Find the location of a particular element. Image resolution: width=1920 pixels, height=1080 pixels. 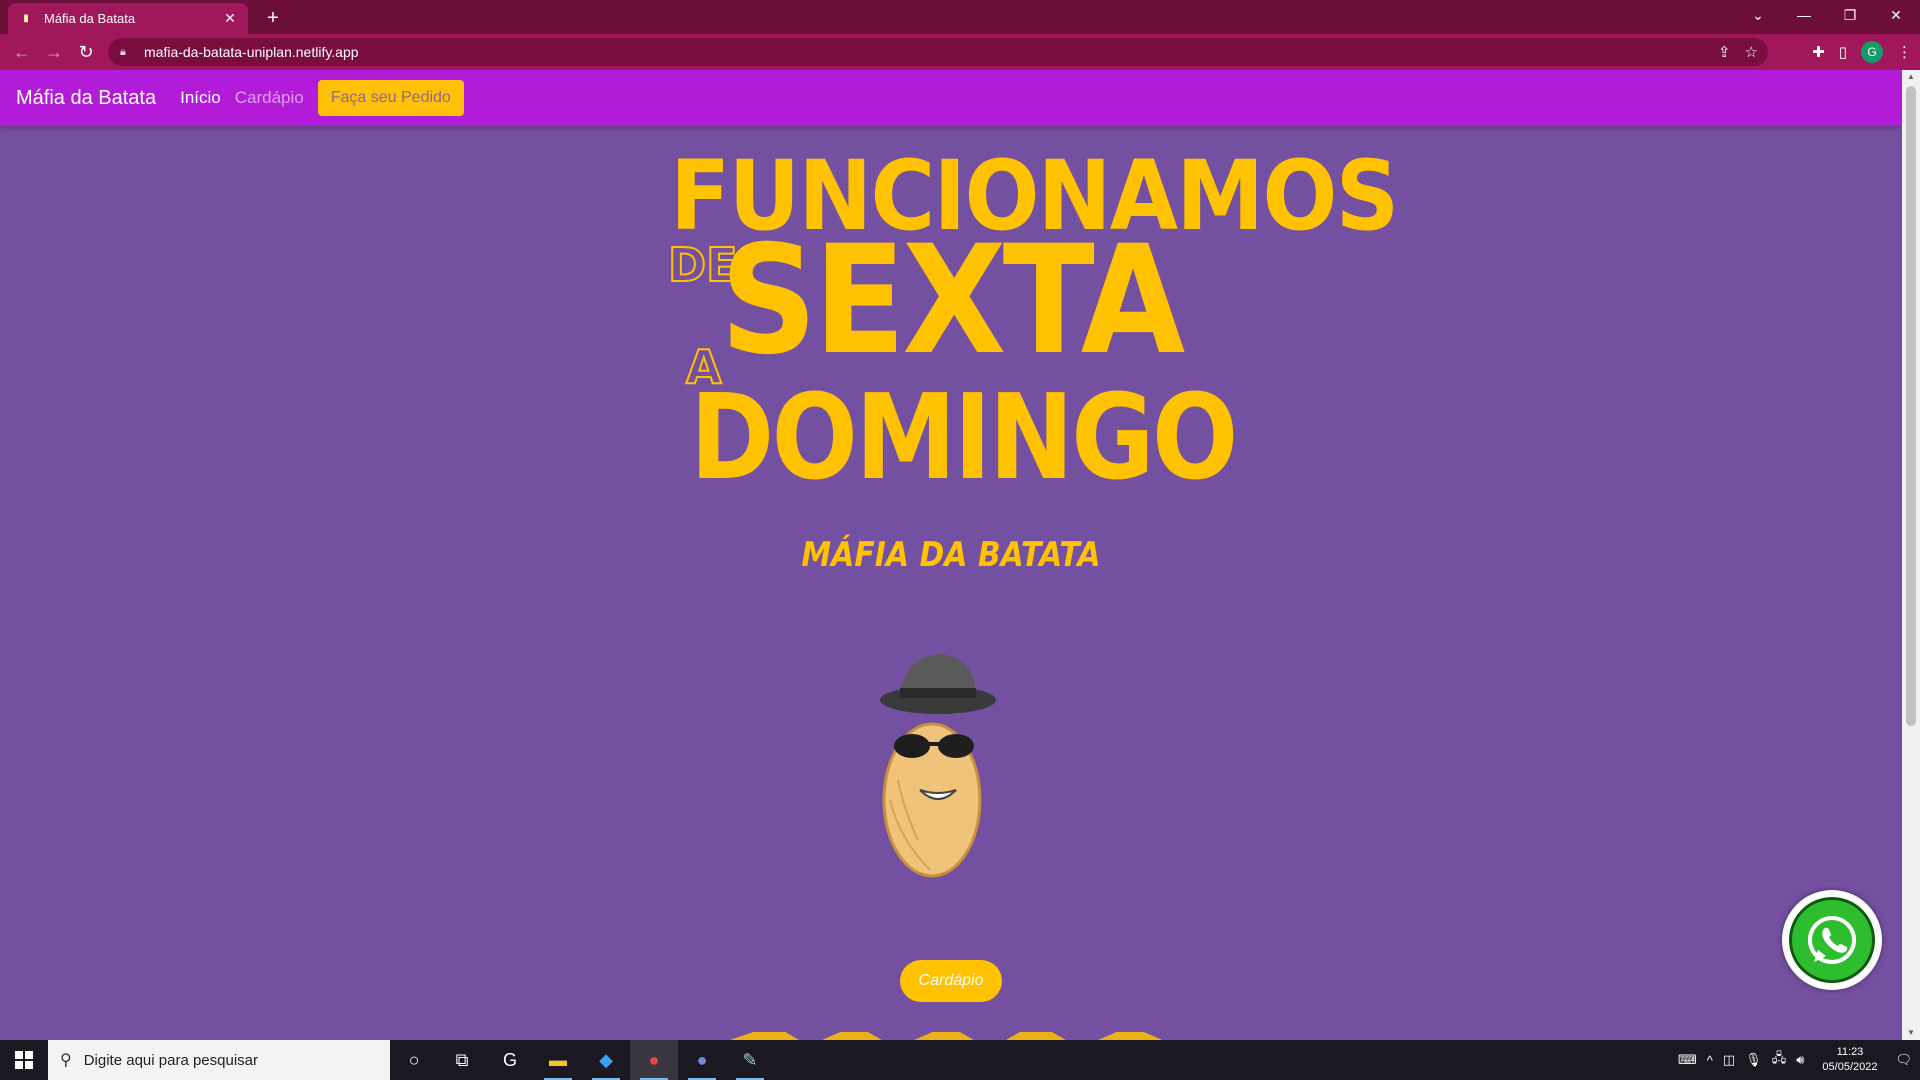

site-favicon-icon: ▮ is located at coordinates (26, 18).